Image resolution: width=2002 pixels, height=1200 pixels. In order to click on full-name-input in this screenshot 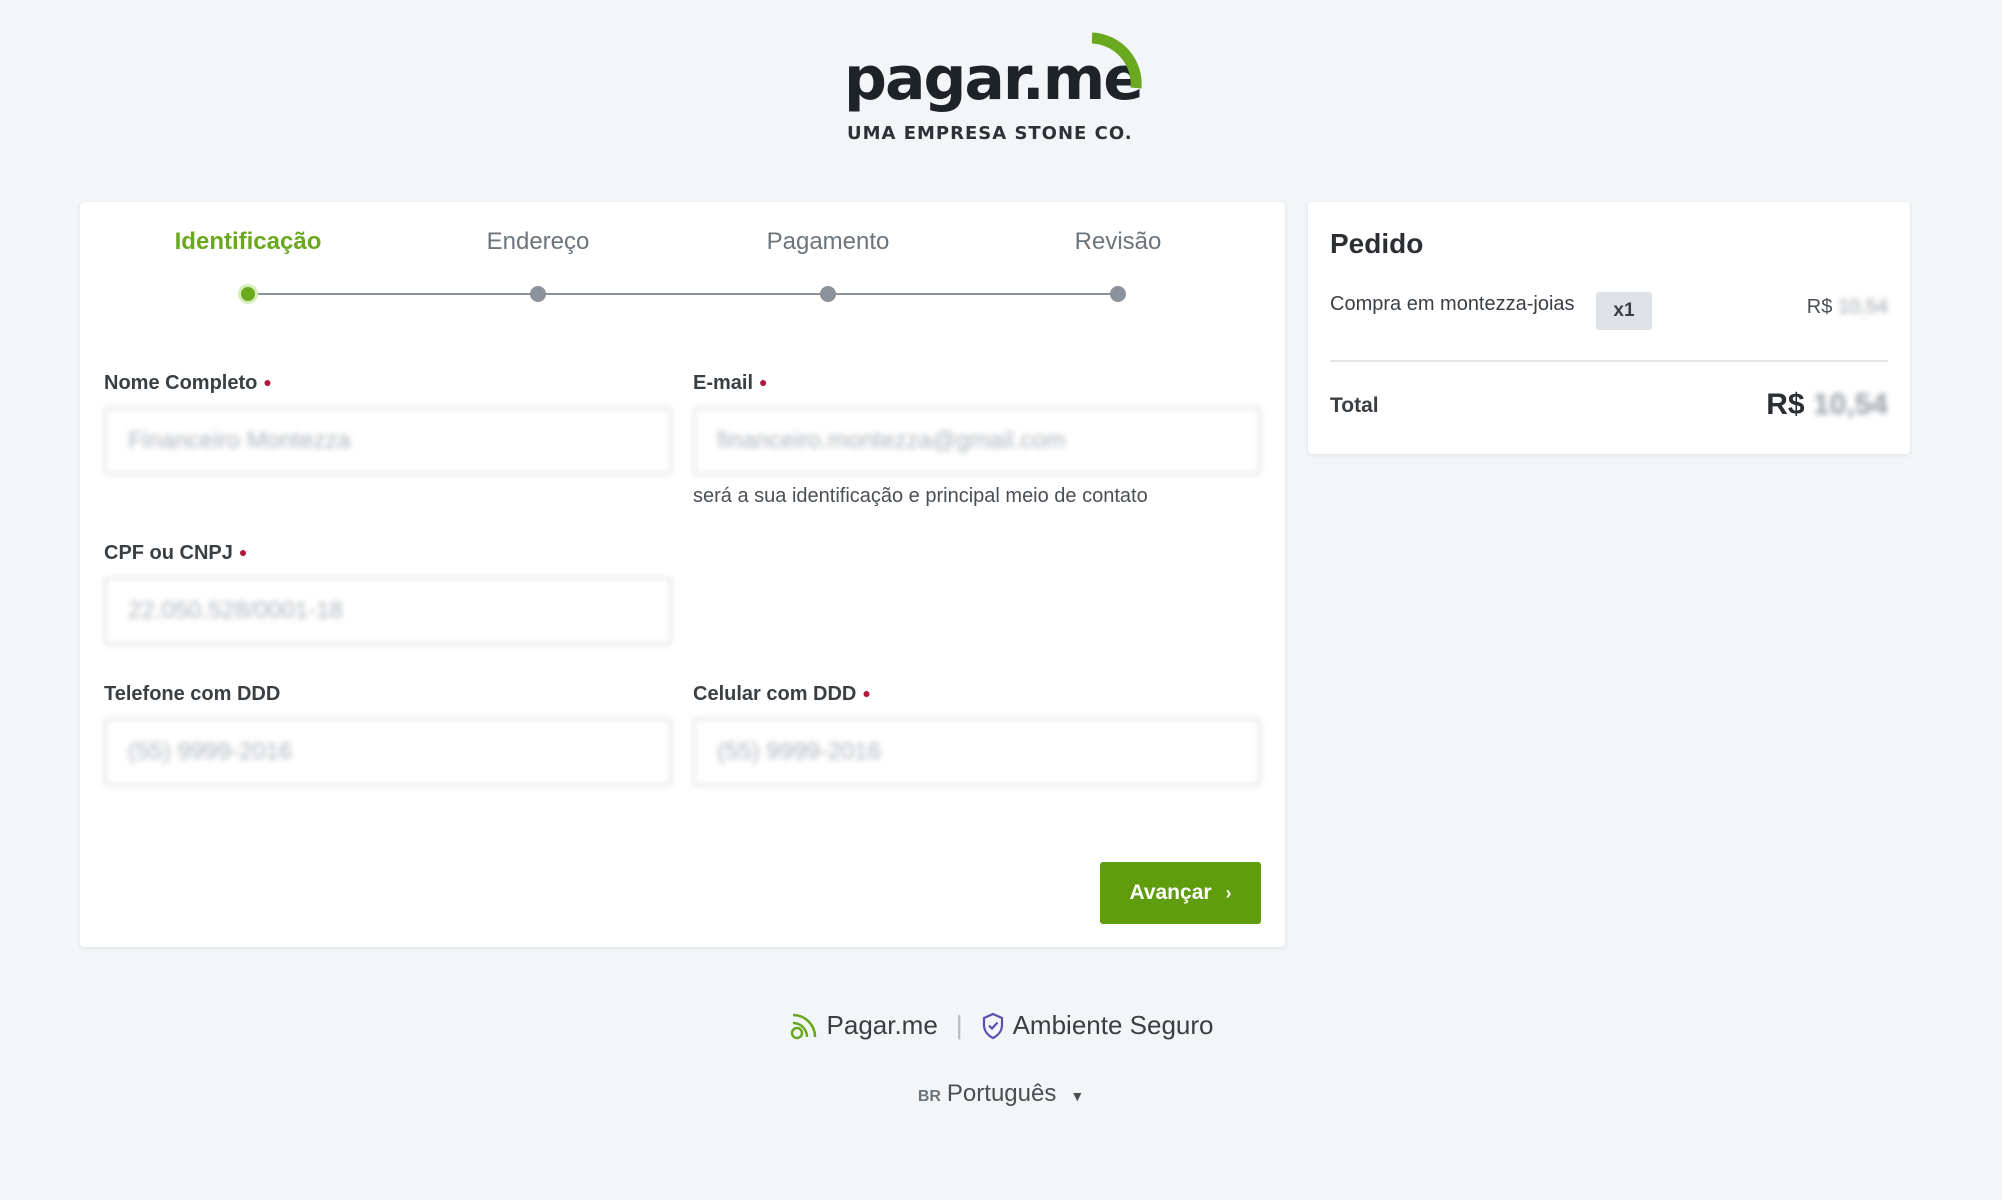, I will do `click(388, 441)`.